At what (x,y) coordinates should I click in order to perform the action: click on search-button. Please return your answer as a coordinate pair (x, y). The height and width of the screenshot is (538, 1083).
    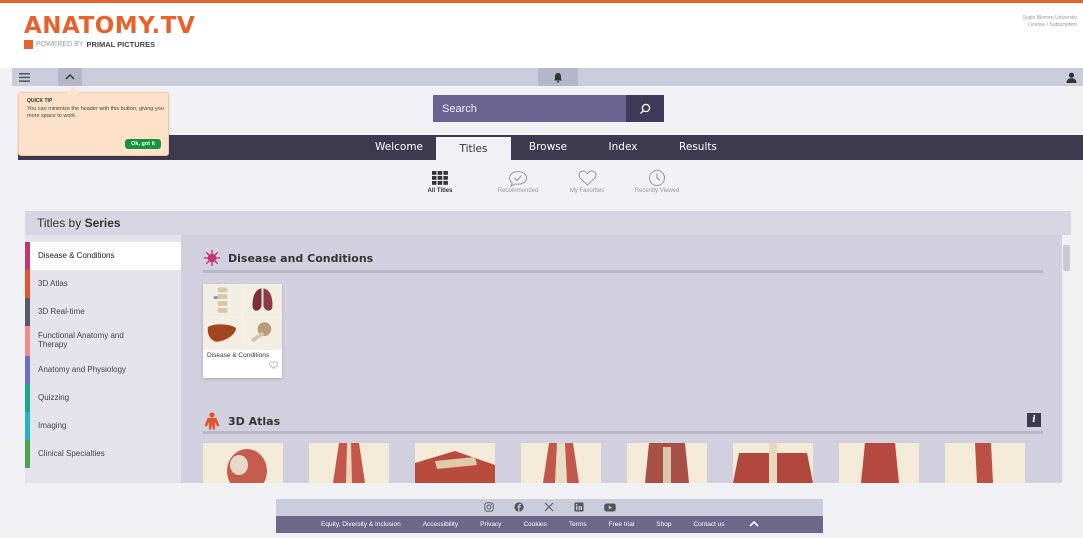
    Looking at the image, I should click on (645, 108).